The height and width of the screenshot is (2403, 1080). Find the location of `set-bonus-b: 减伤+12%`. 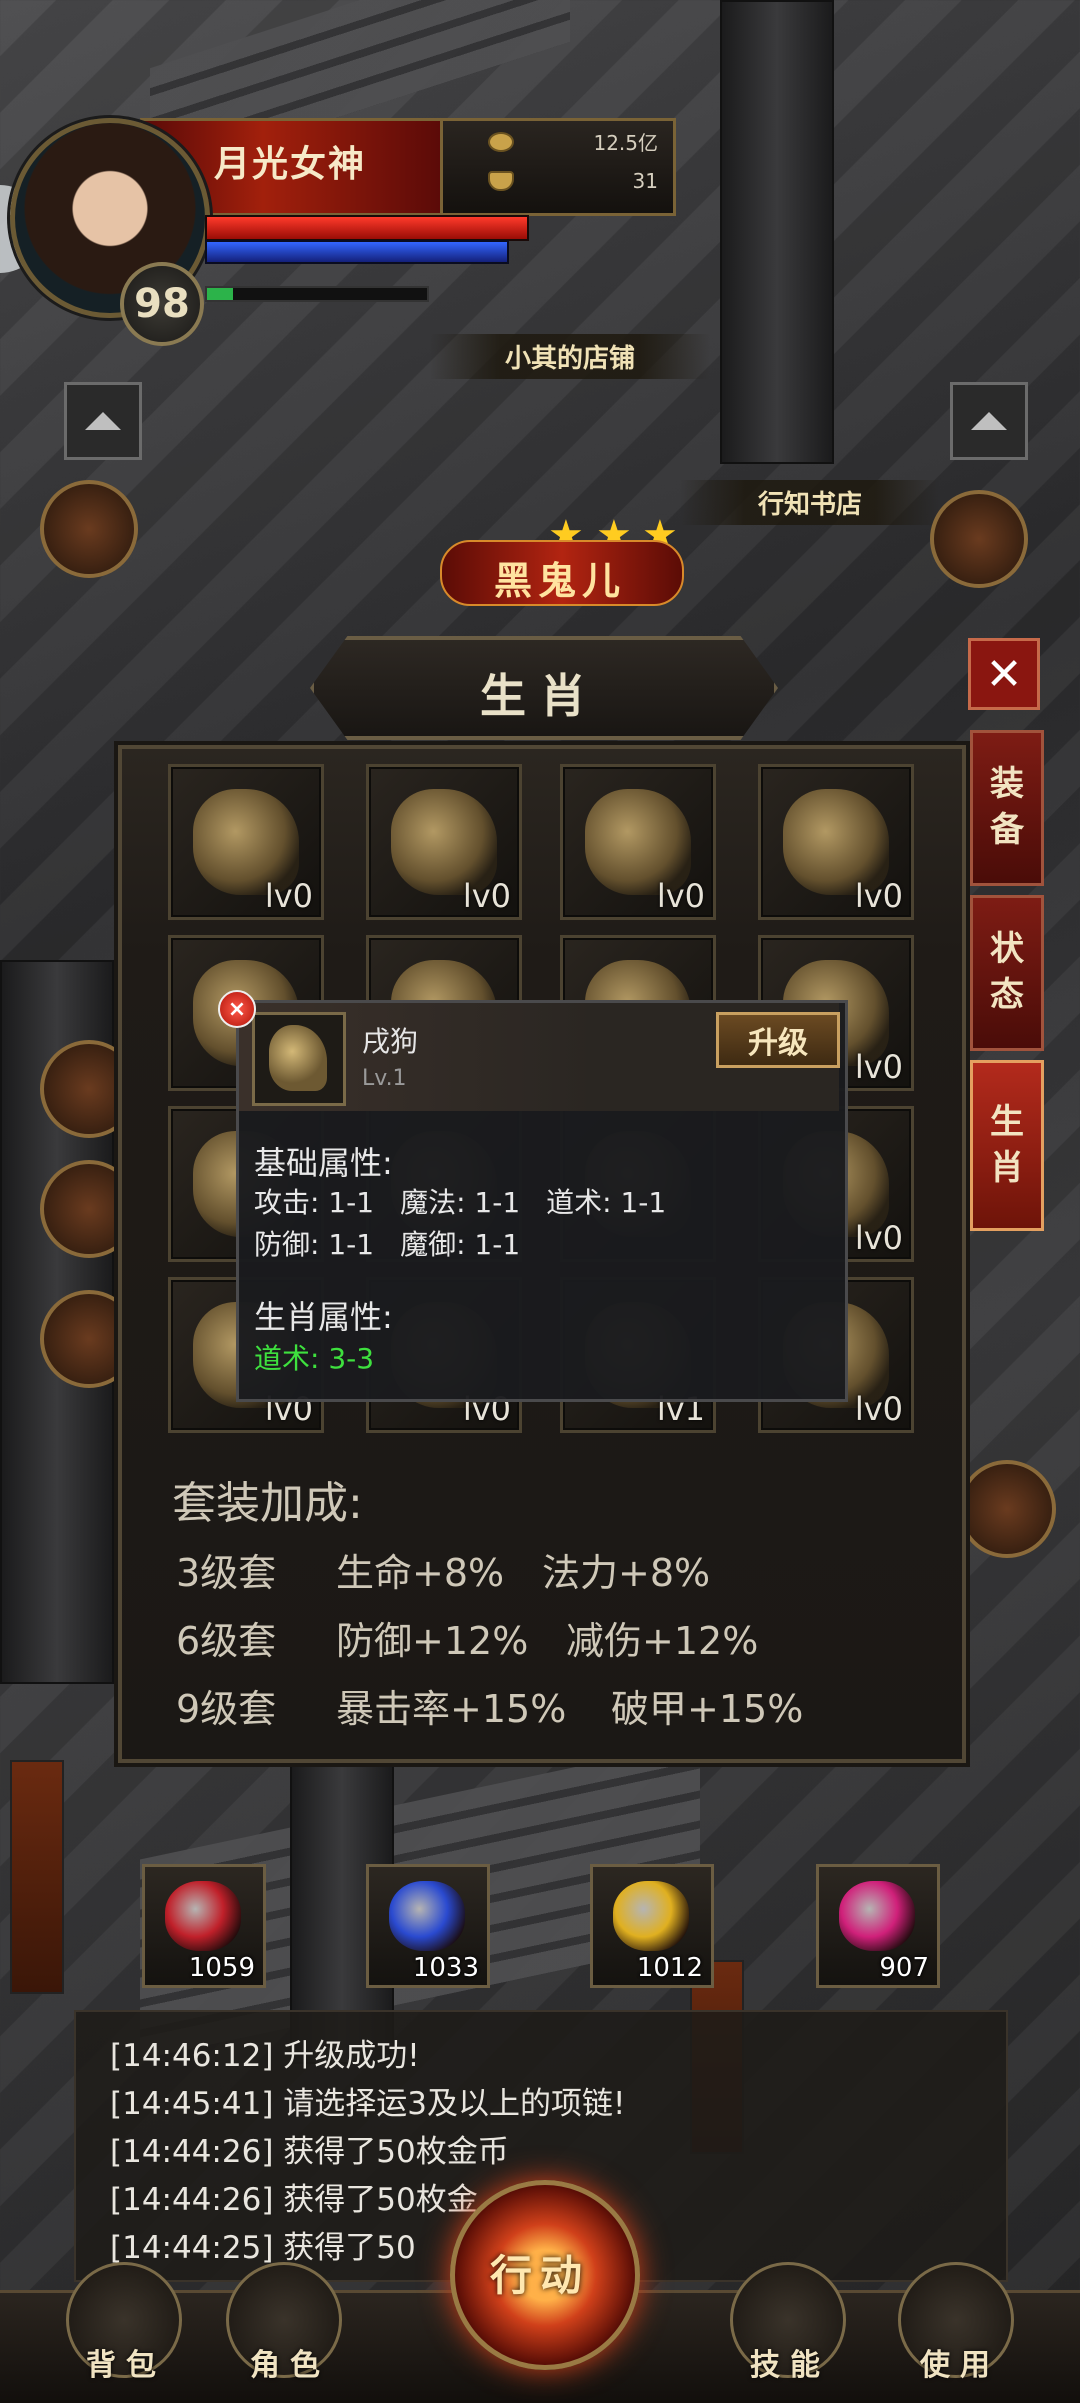

set-bonus-b: 减伤+12% is located at coordinates (662, 1641).